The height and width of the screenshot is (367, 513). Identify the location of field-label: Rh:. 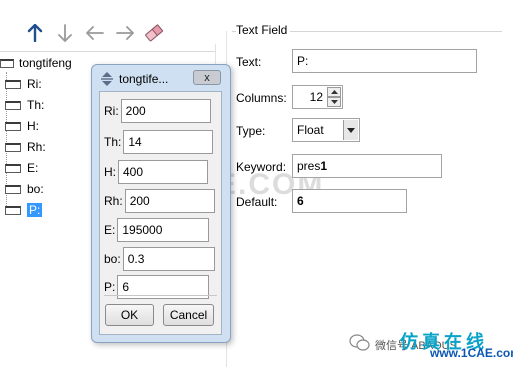
(113, 201).